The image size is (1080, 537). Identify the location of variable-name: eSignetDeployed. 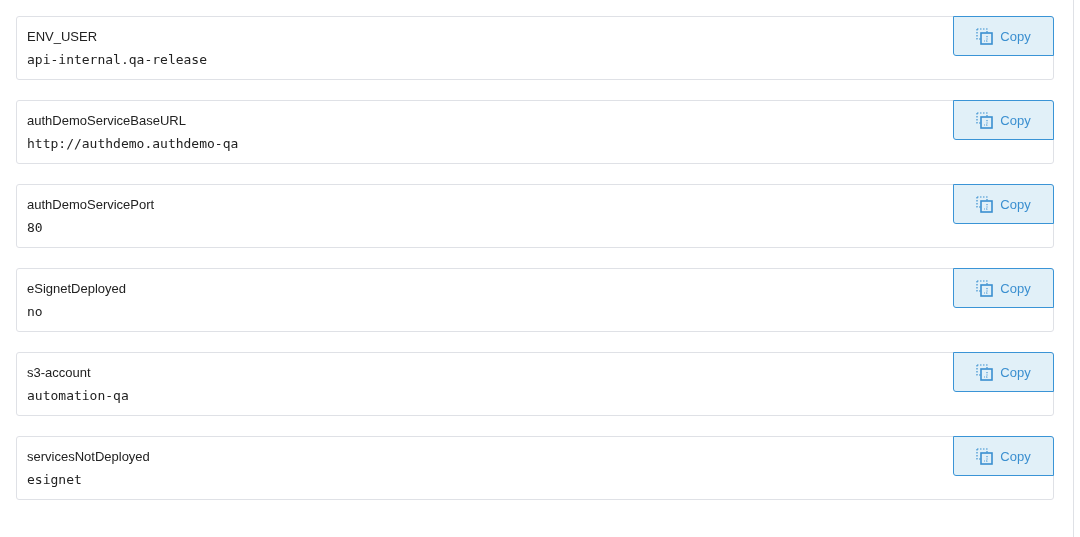
(77, 288).